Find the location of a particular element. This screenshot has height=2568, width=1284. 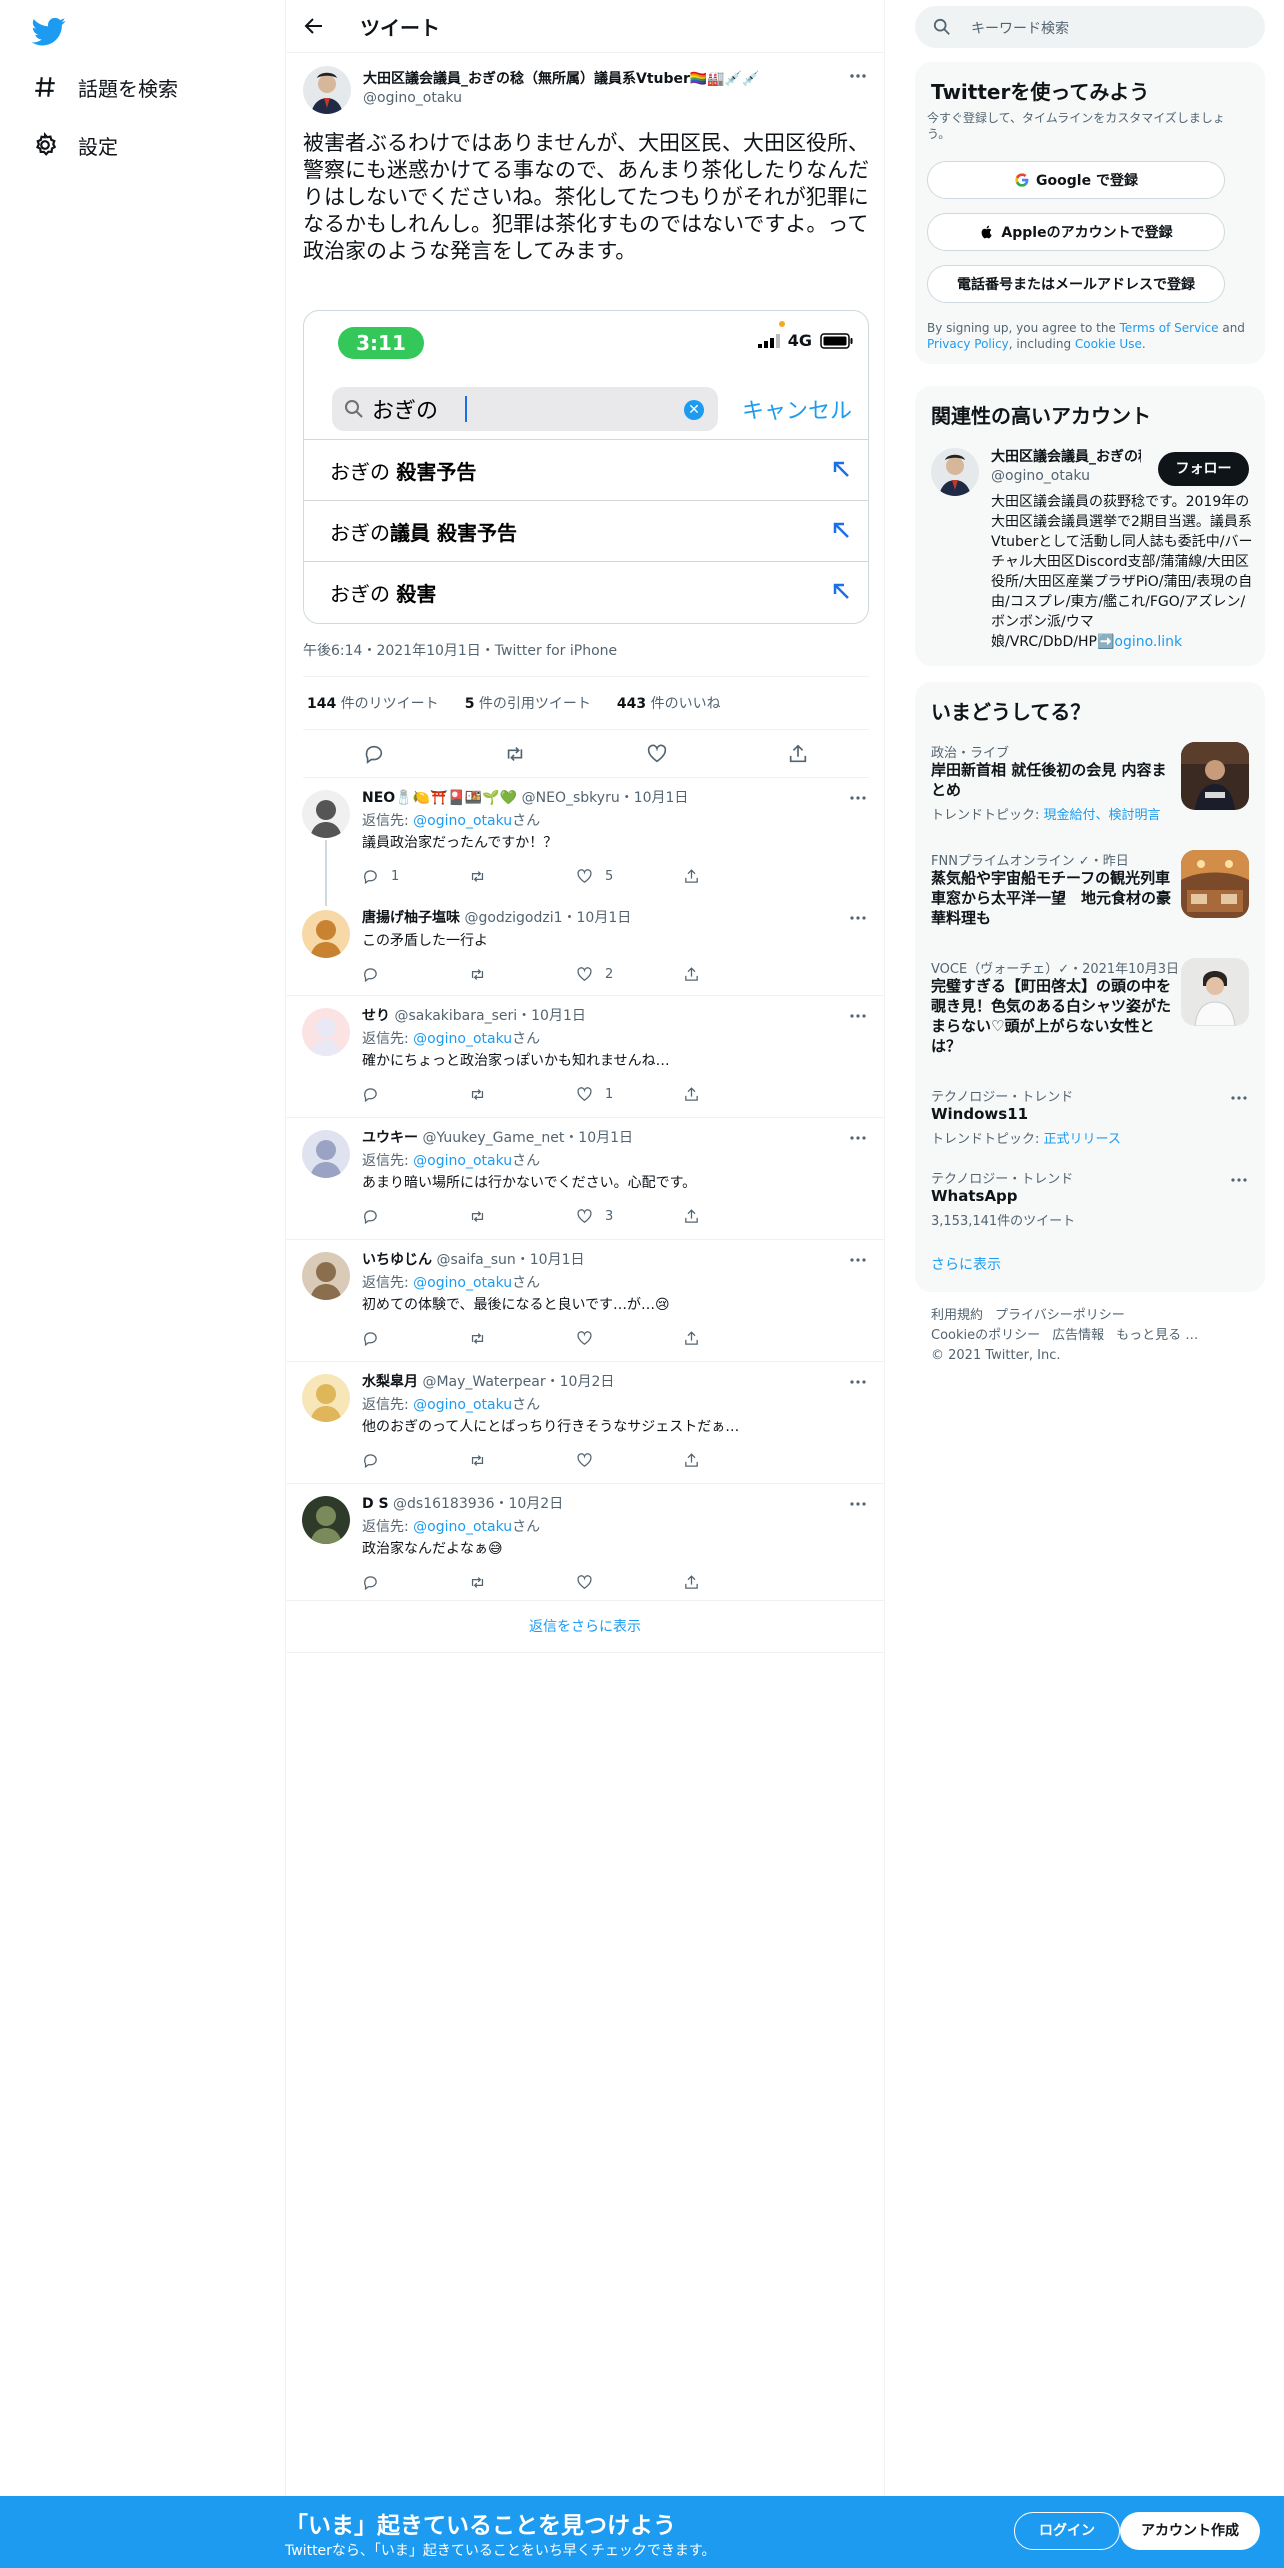

phone-email-signup-button: 電話番号またはメールアドレスで登録 is located at coordinates (1076, 284).